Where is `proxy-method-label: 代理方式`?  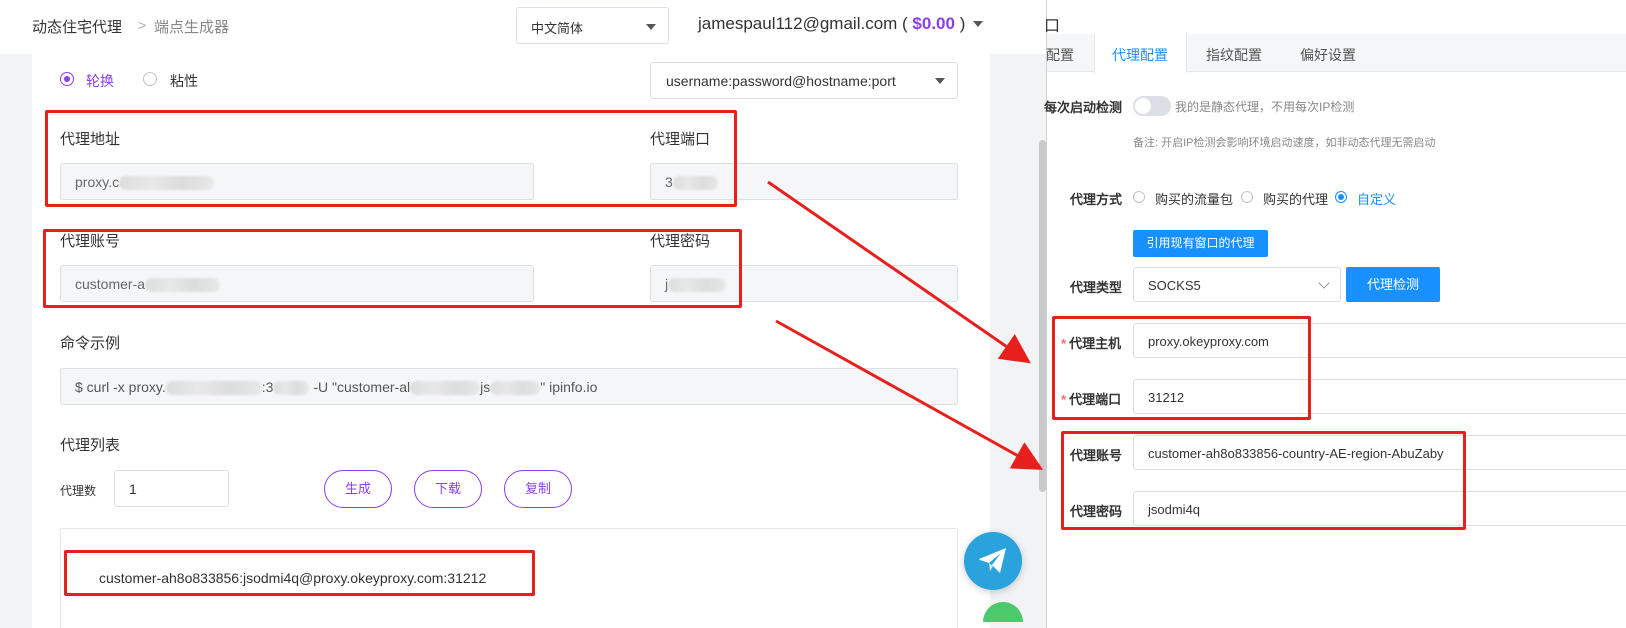
proxy-method-label: 代理方式 is located at coordinates (1096, 199).